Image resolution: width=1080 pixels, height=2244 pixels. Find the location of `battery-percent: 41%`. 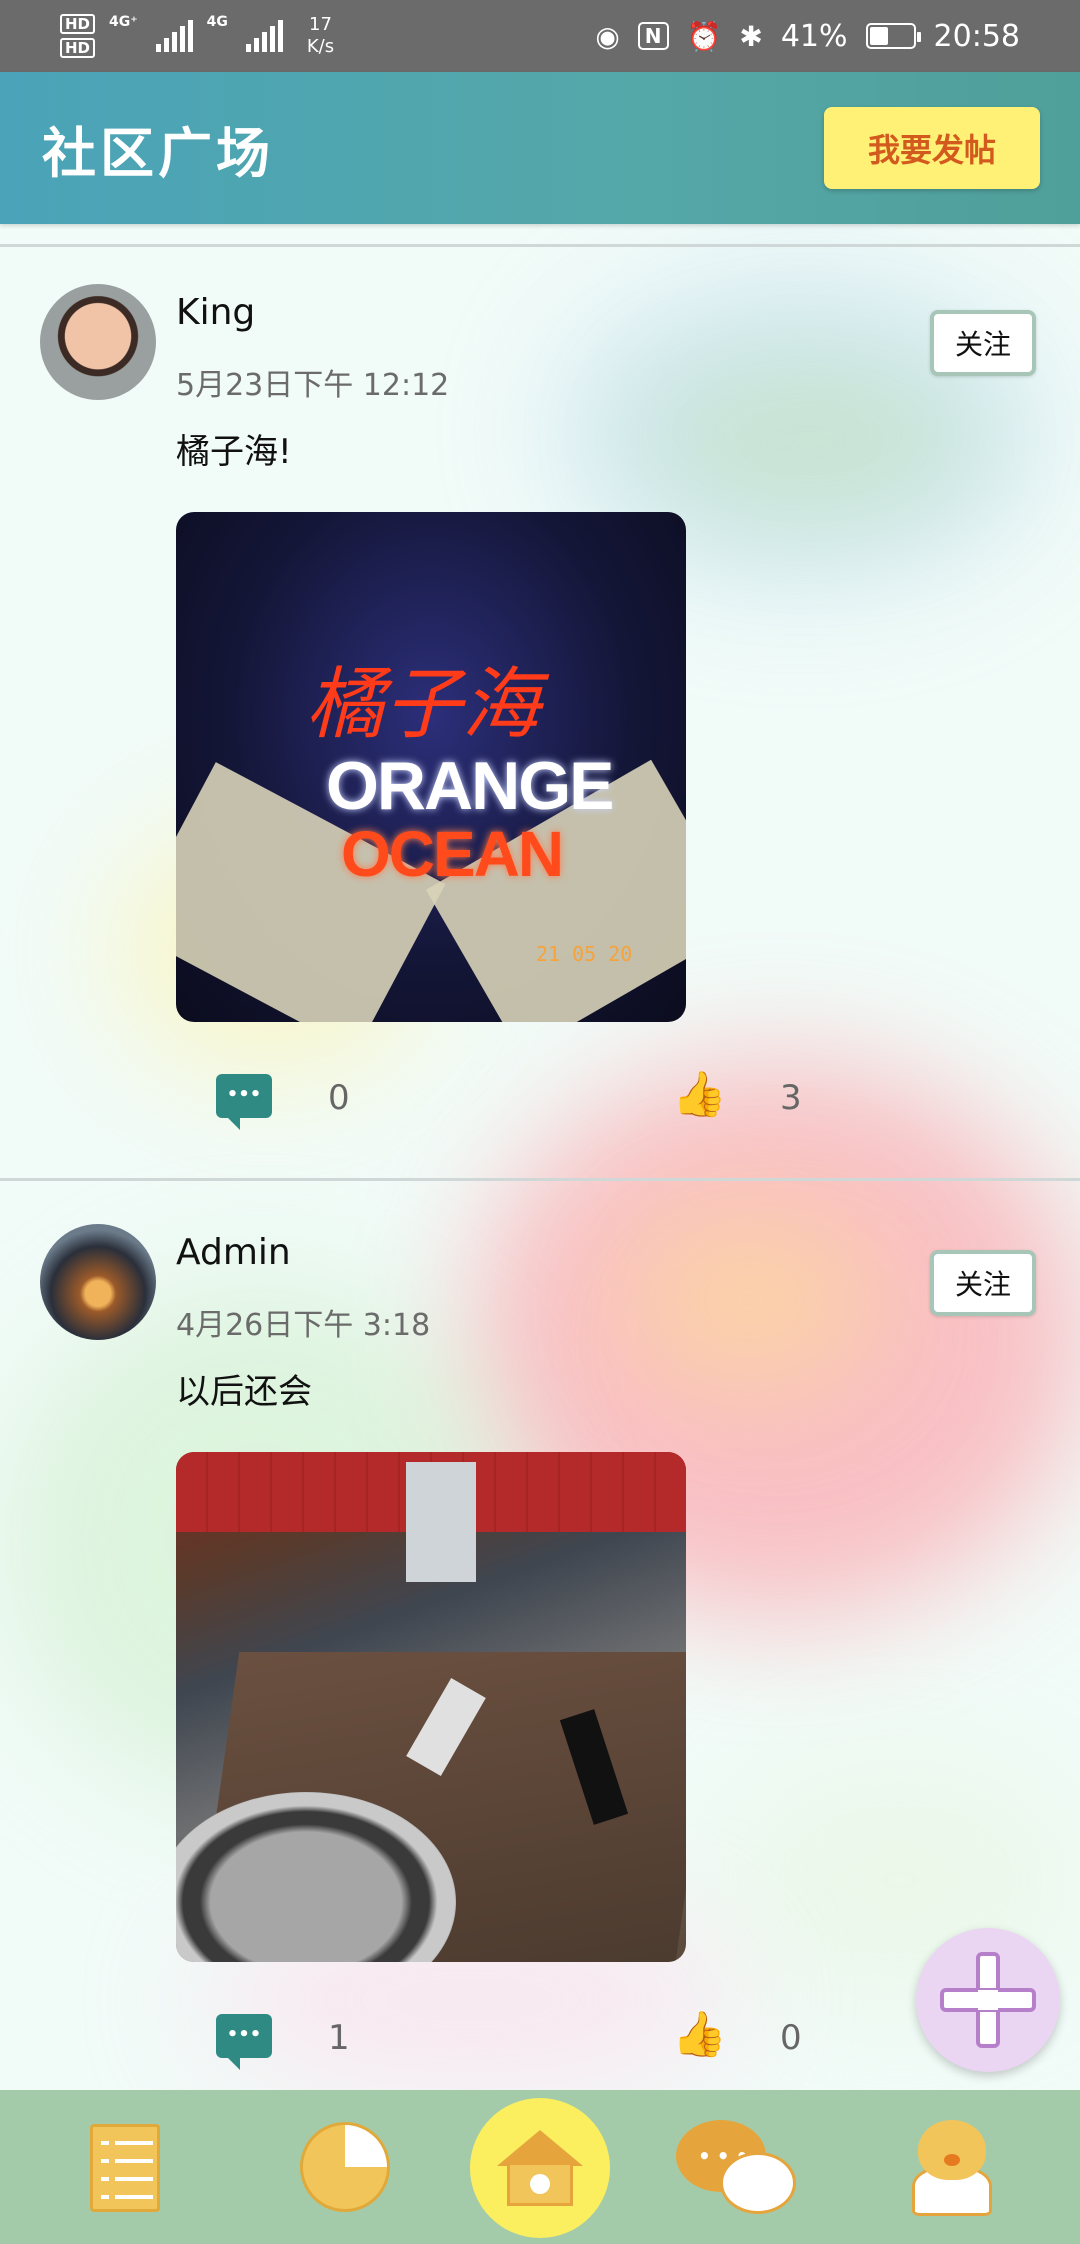

battery-percent: 41% is located at coordinates (814, 36).